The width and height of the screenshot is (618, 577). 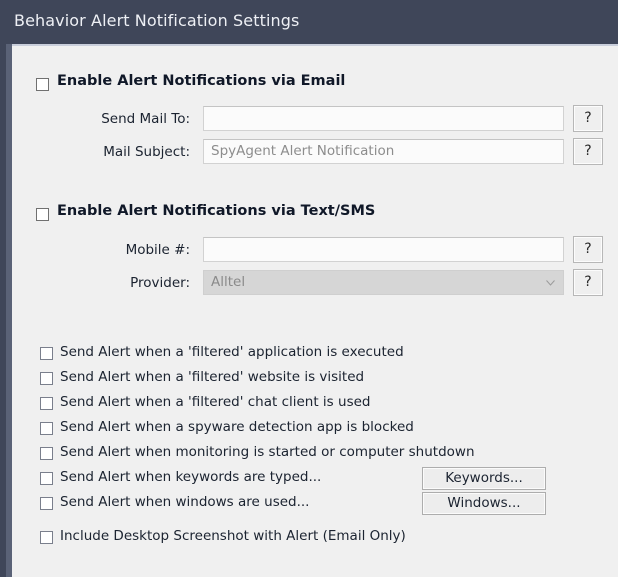 What do you see at coordinates (550, 283) in the screenshot?
I see `chevron-down-icon` at bounding box center [550, 283].